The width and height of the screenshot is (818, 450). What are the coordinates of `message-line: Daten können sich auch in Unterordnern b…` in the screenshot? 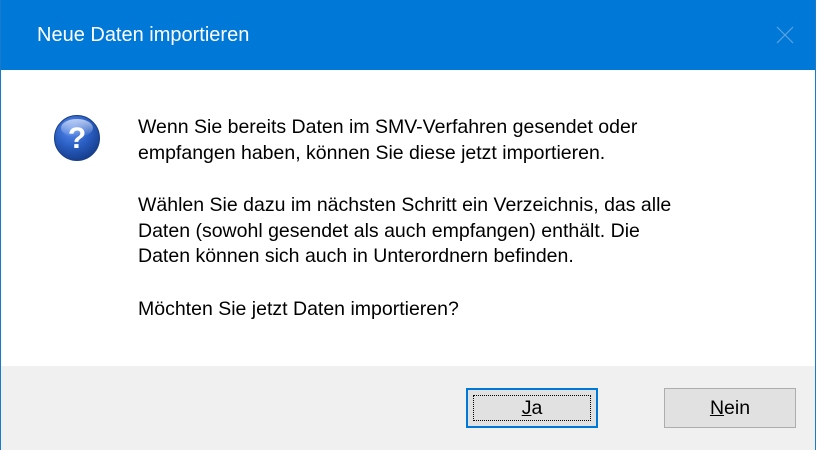 It's located at (356, 256).